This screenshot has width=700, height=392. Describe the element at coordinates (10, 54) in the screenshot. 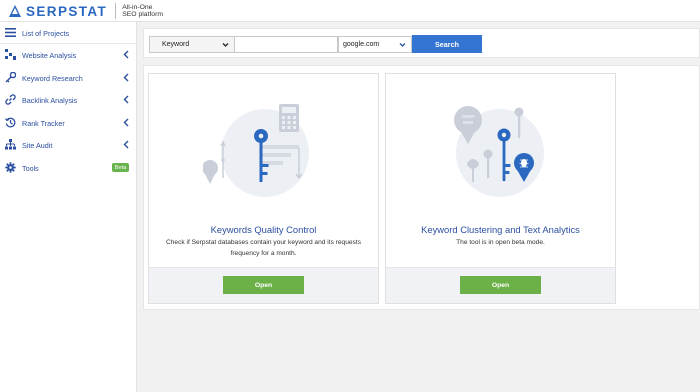

I see `website-analysis-icon` at that location.